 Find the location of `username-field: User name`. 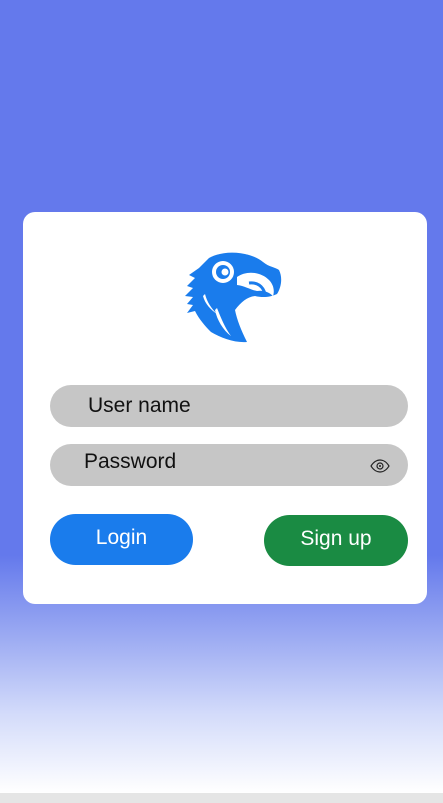

username-field: User name is located at coordinates (229, 406).